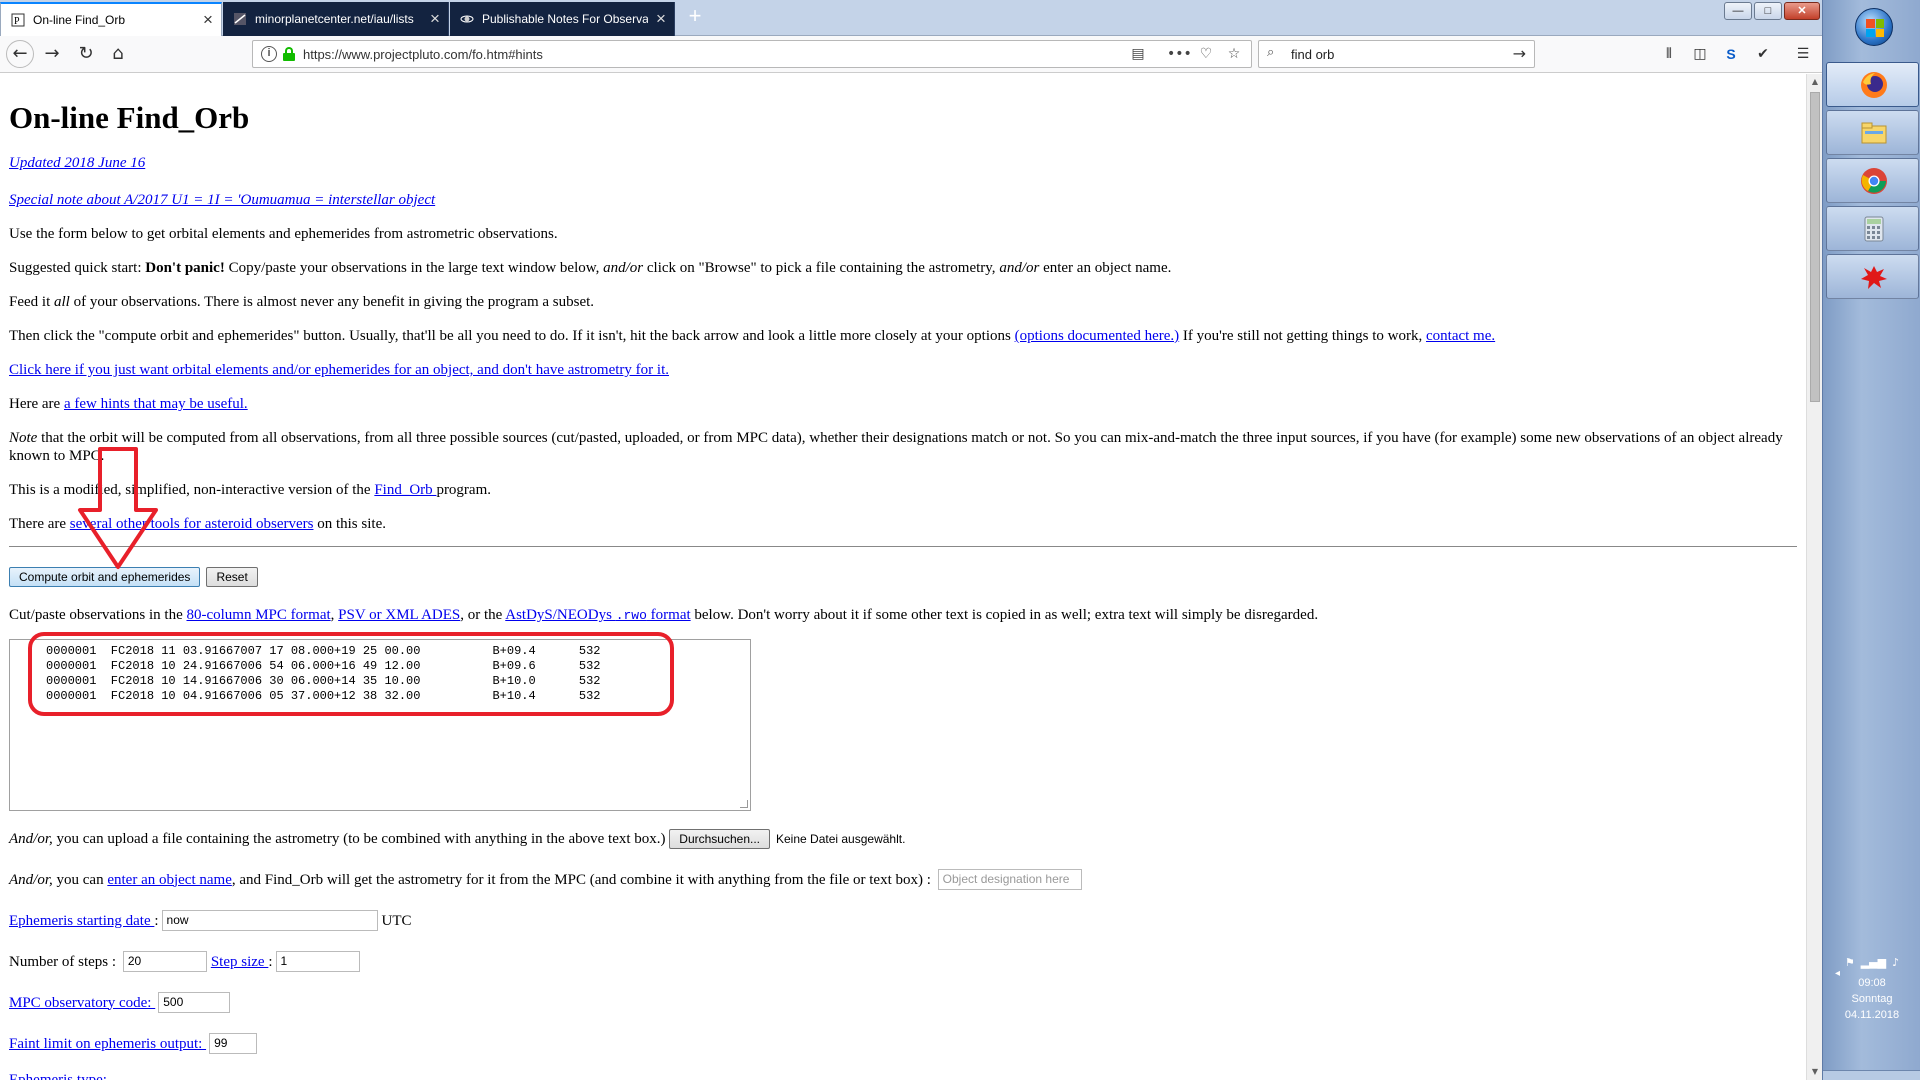  I want to click on tab-title: minorplanetcenter.net/iau/lists, so click(334, 19).